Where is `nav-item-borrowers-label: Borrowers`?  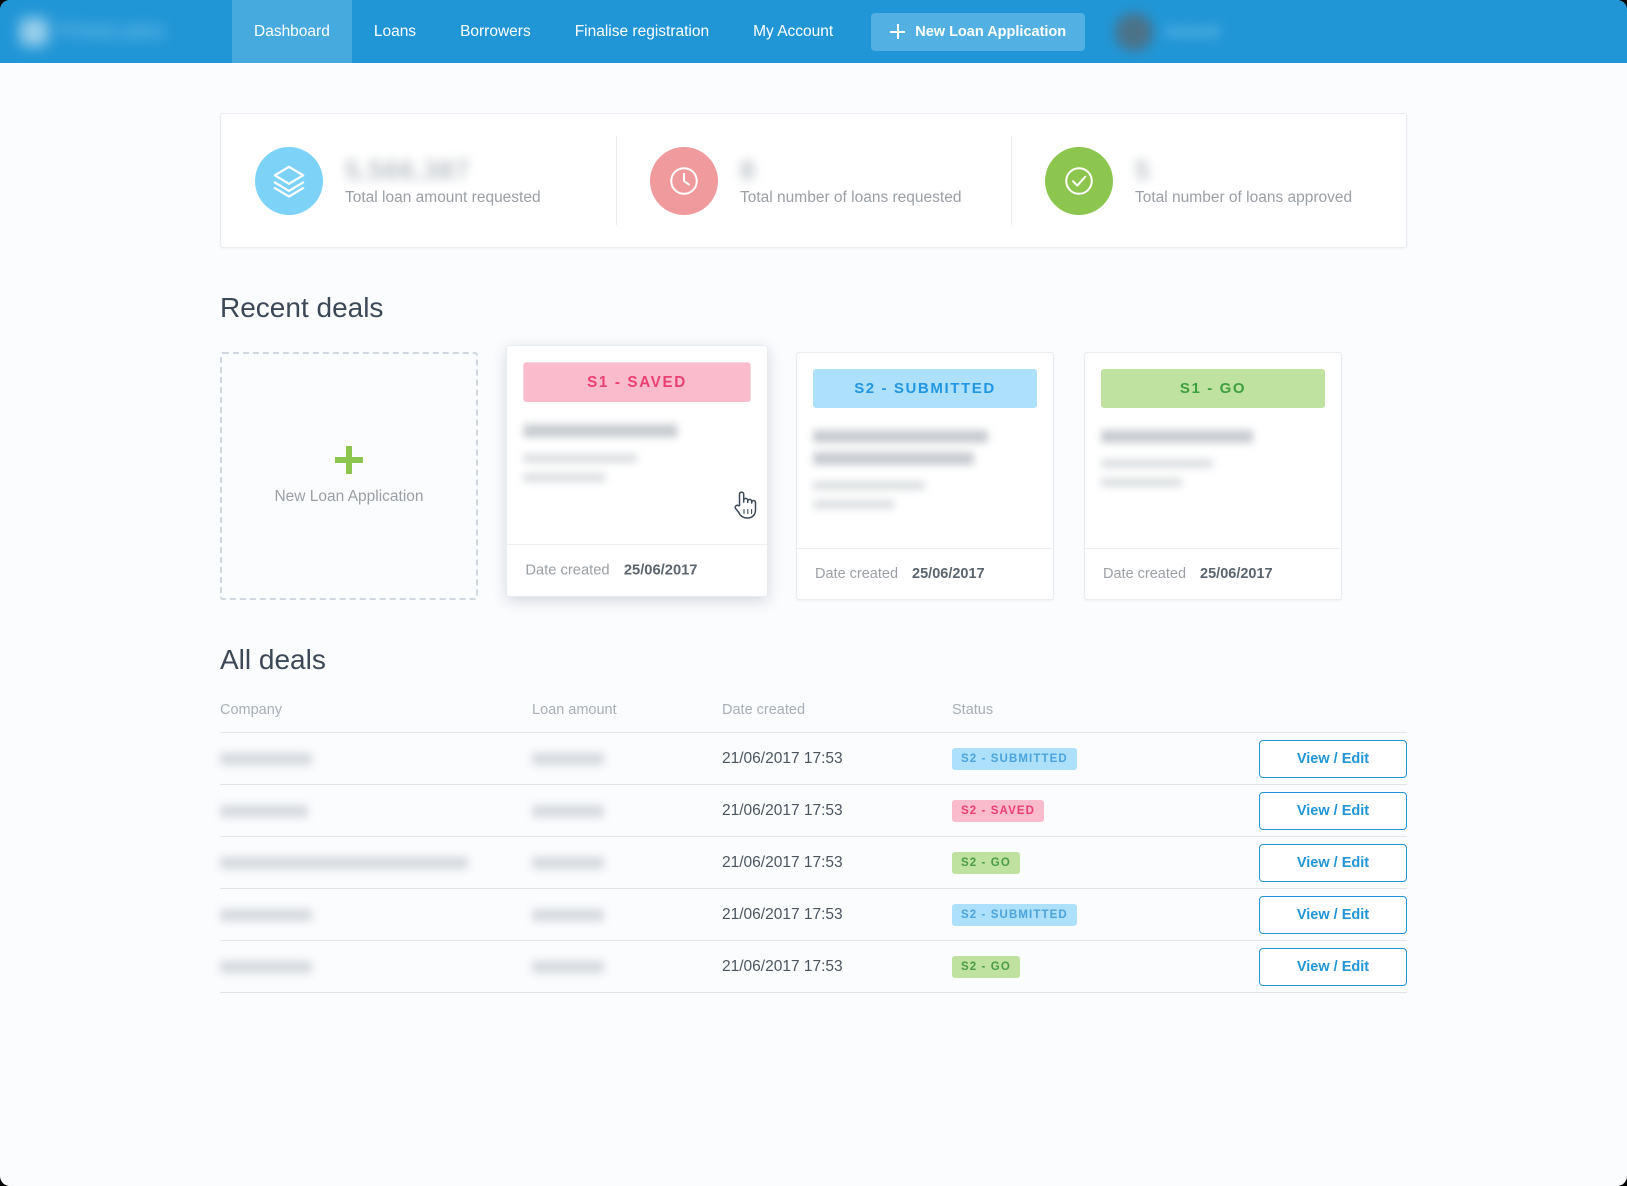 nav-item-borrowers-label: Borrowers is located at coordinates (495, 31).